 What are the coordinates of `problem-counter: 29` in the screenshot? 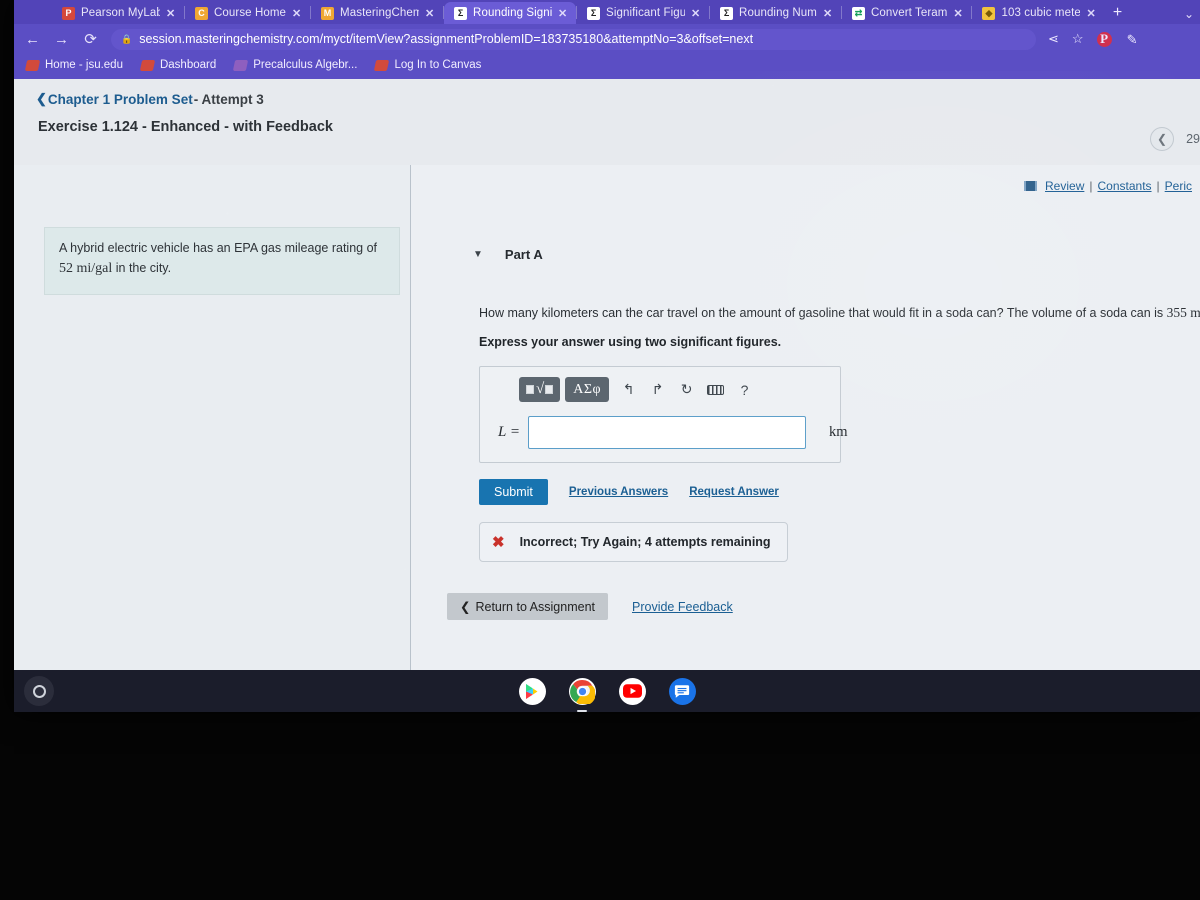 It's located at (1193, 139).